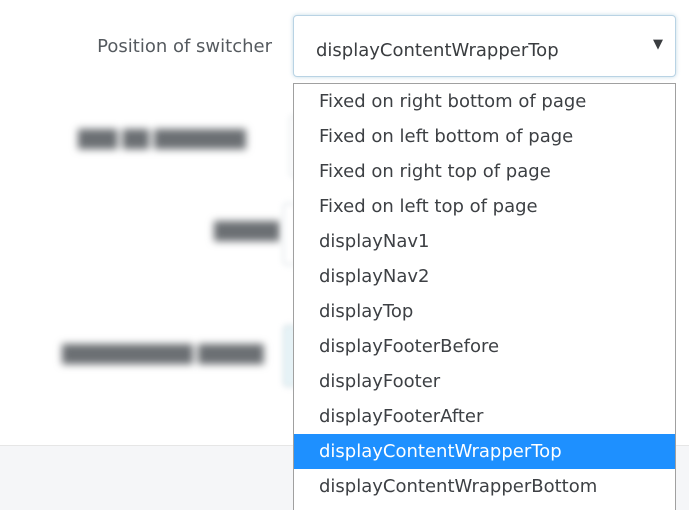 The width and height of the screenshot is (689, 510). What do you see at coordinates (484, 241) in the screenshot?
I see `option-displaynav1: displayNav1` at bounding box center [484, 241].